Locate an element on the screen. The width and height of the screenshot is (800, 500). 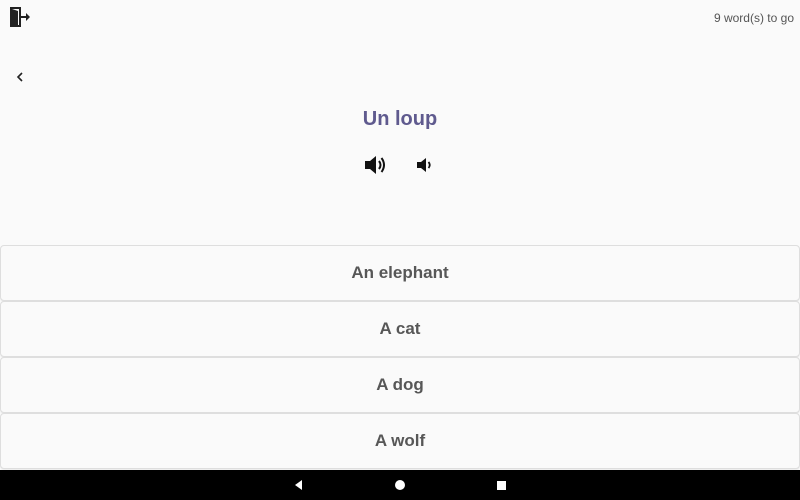
chevron-left-icon is located at coordinates (19, 77).